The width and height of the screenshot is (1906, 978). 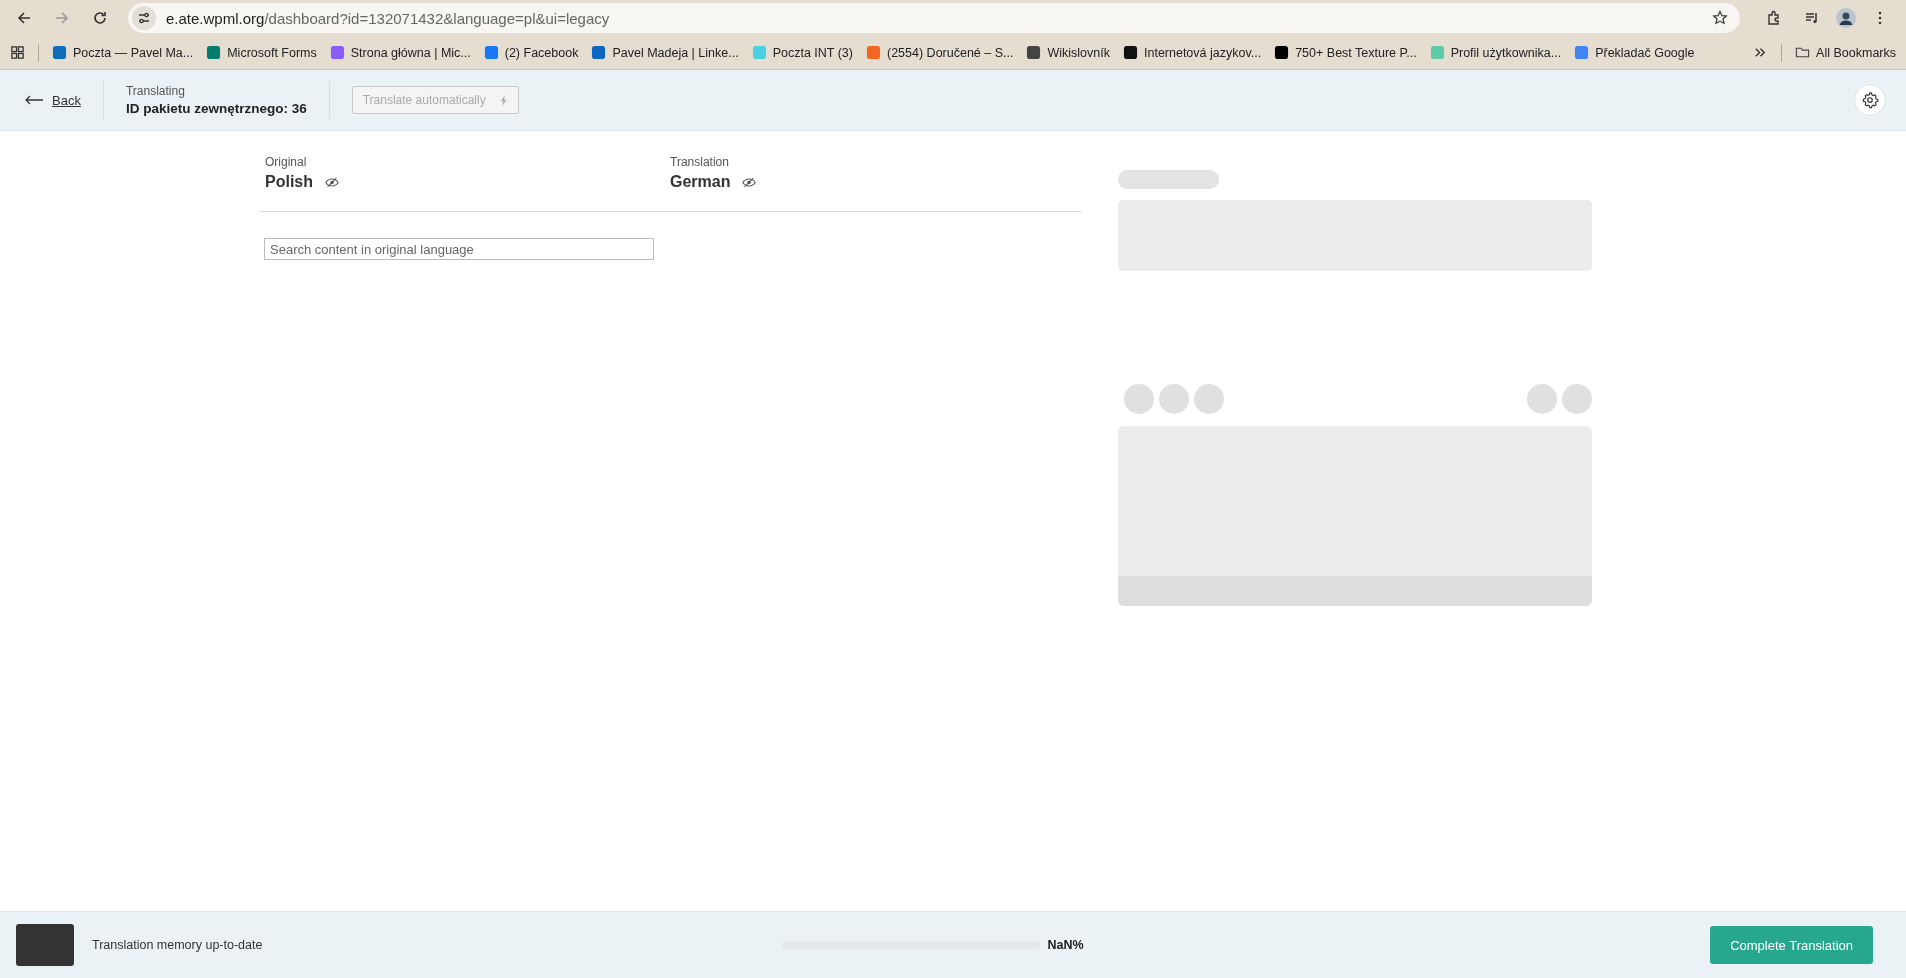 I want to click on back-link: Back, so click(x=52, y=100).